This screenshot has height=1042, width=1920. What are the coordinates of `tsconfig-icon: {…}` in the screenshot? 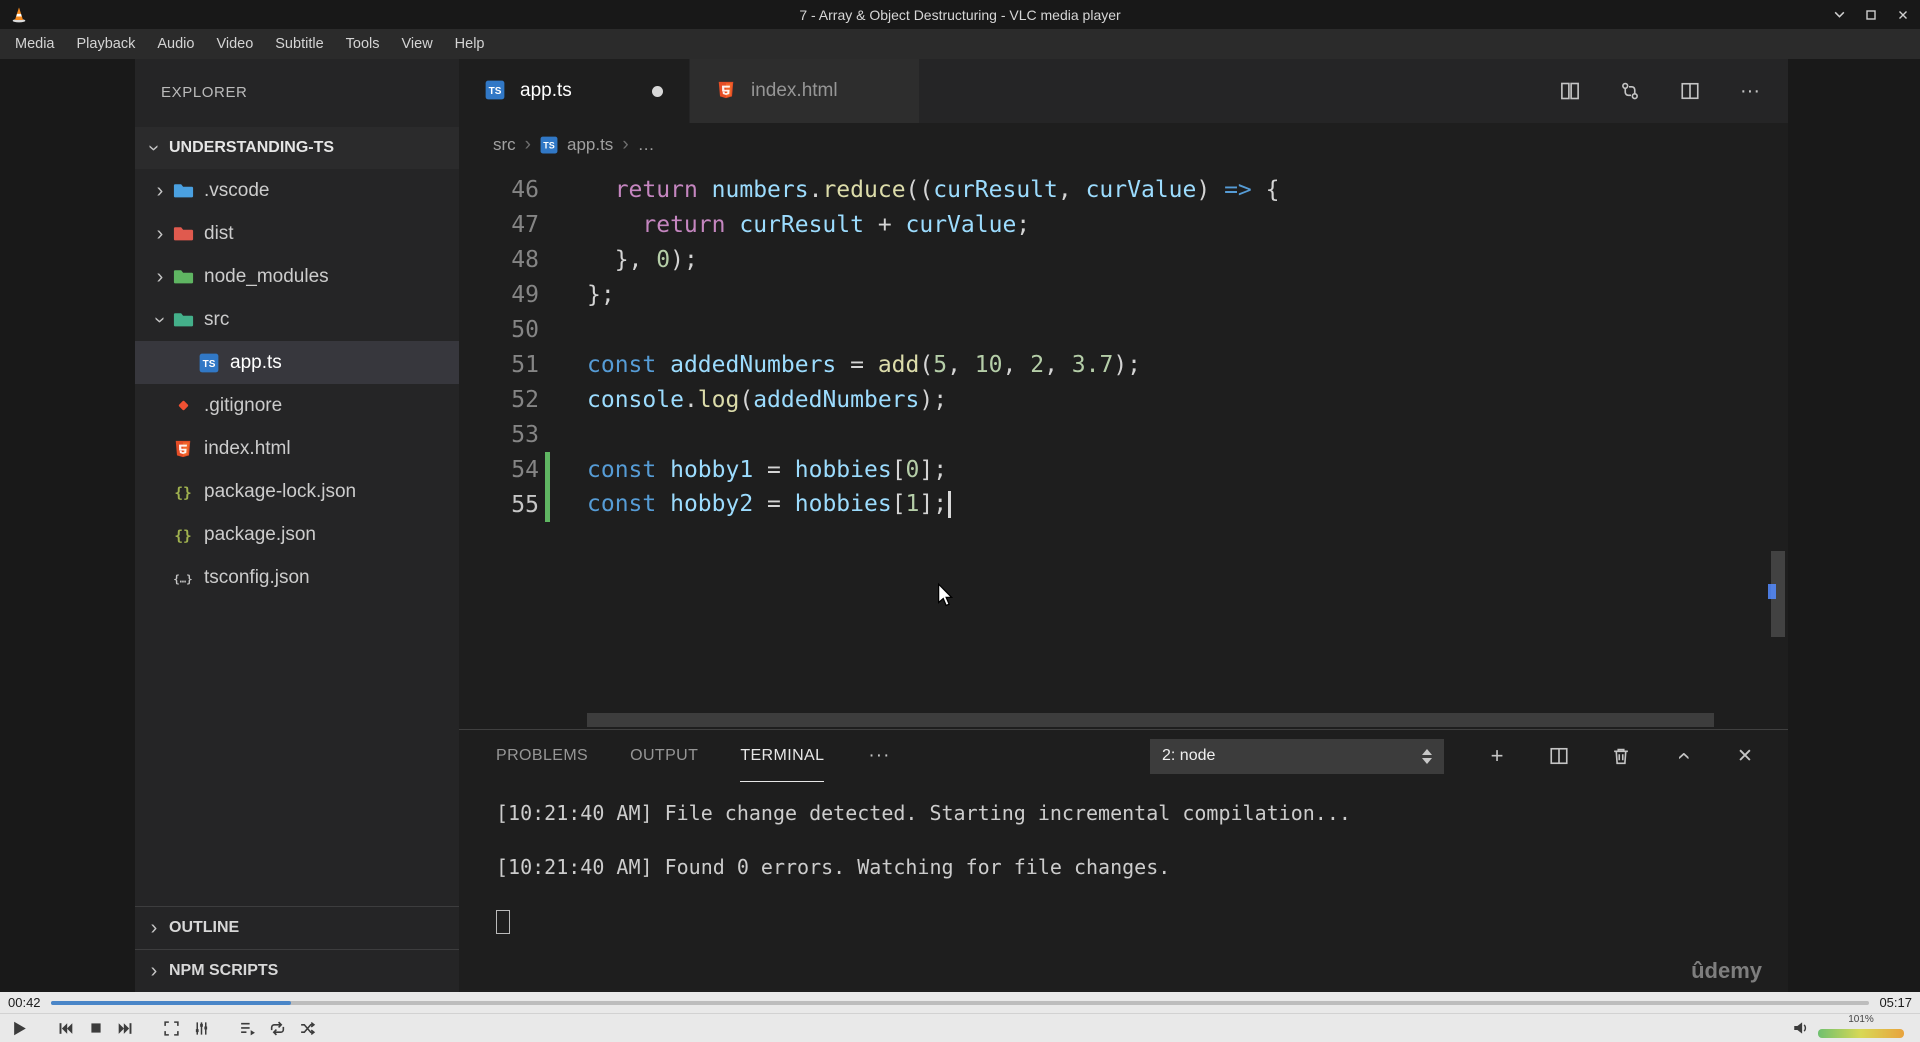 It's located at (183, 578).